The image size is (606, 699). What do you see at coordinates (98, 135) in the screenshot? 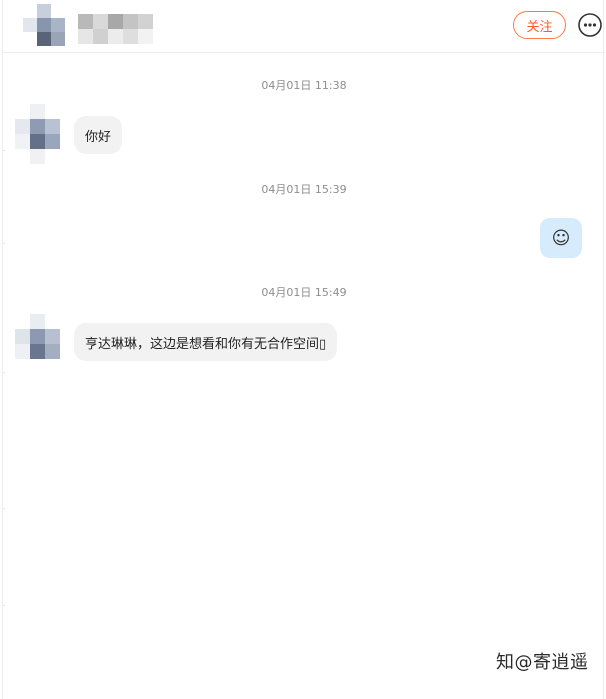
I see `incoming-message-bubble: 你好` at bounding box center [98, 135].